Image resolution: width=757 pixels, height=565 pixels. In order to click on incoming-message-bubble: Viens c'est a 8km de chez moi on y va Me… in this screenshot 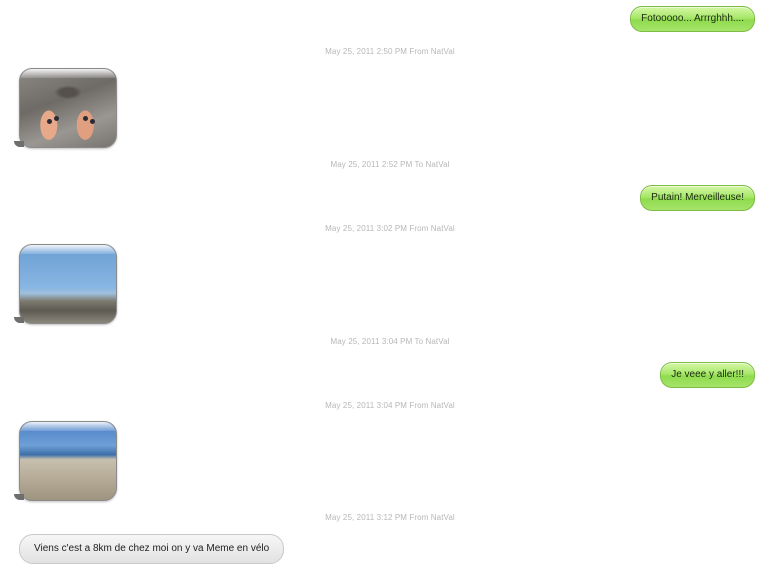, I will do `click(152, 549)`.